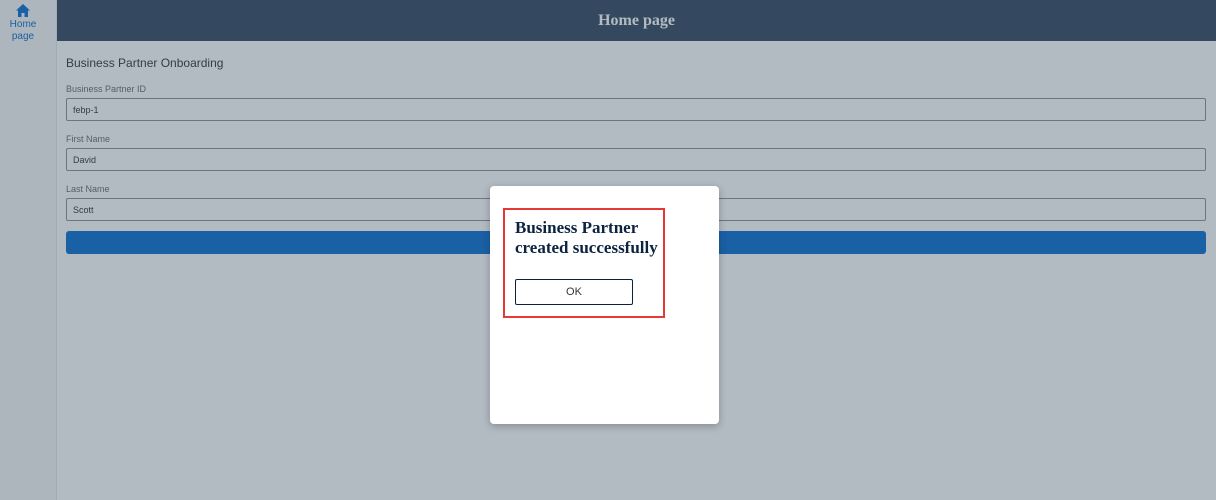  Describe the element at coordinates (574, 292) in the screenshot. I see `ok-button: OK` at that location.